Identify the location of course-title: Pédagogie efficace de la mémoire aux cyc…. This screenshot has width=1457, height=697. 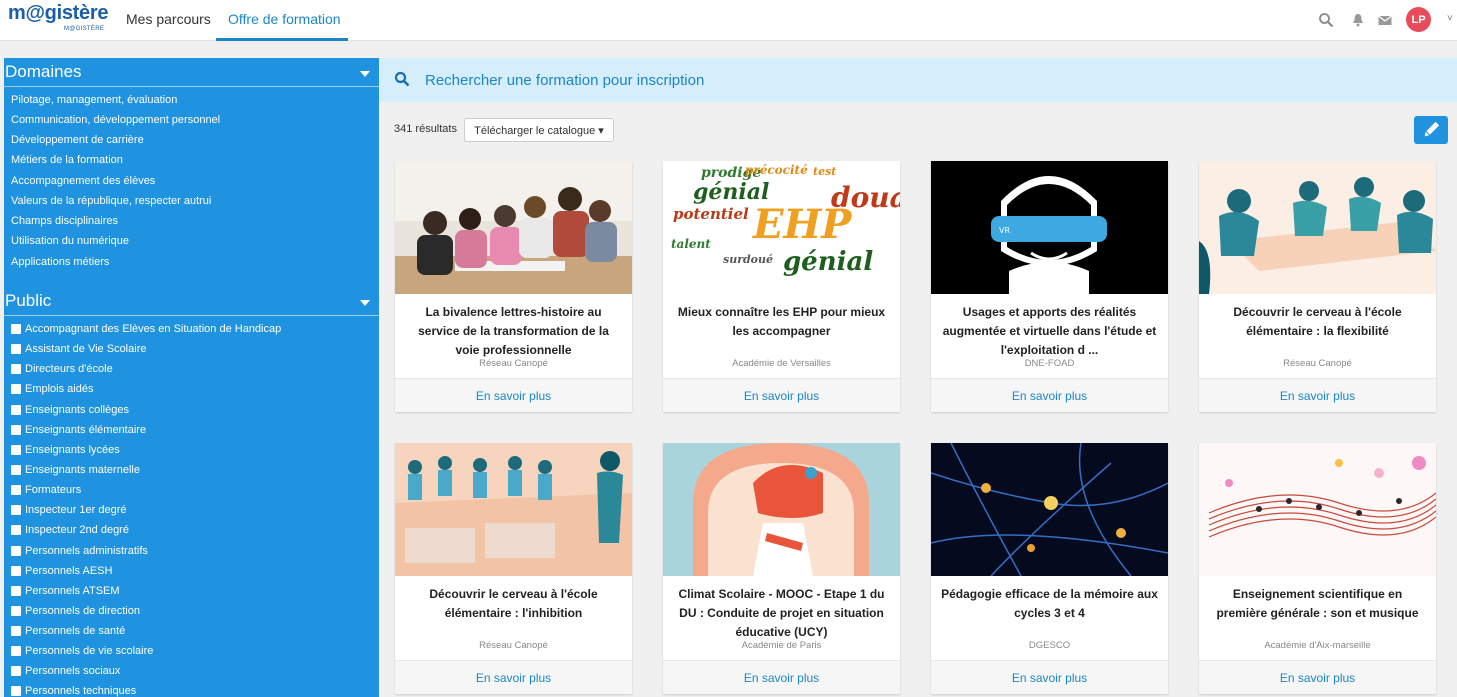
(1049, 604).